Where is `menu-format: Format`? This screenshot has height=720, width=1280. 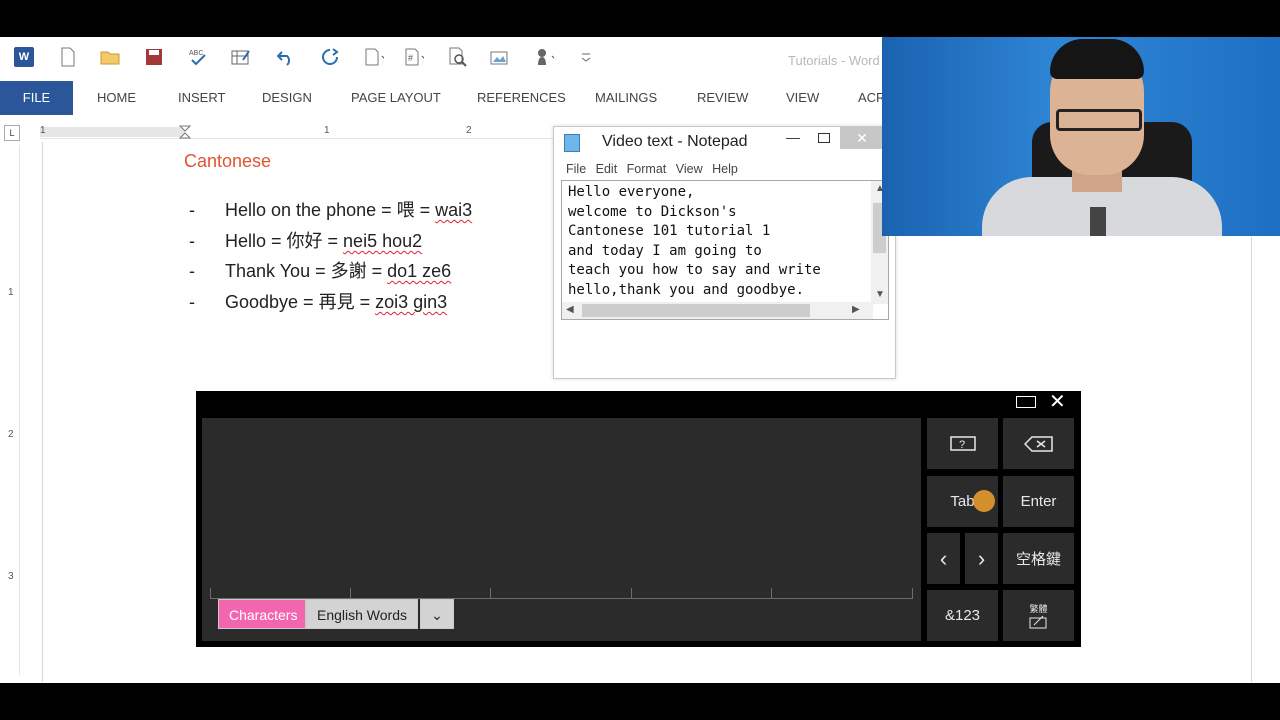 menu-format: Format is located at coordinates (647, 169).